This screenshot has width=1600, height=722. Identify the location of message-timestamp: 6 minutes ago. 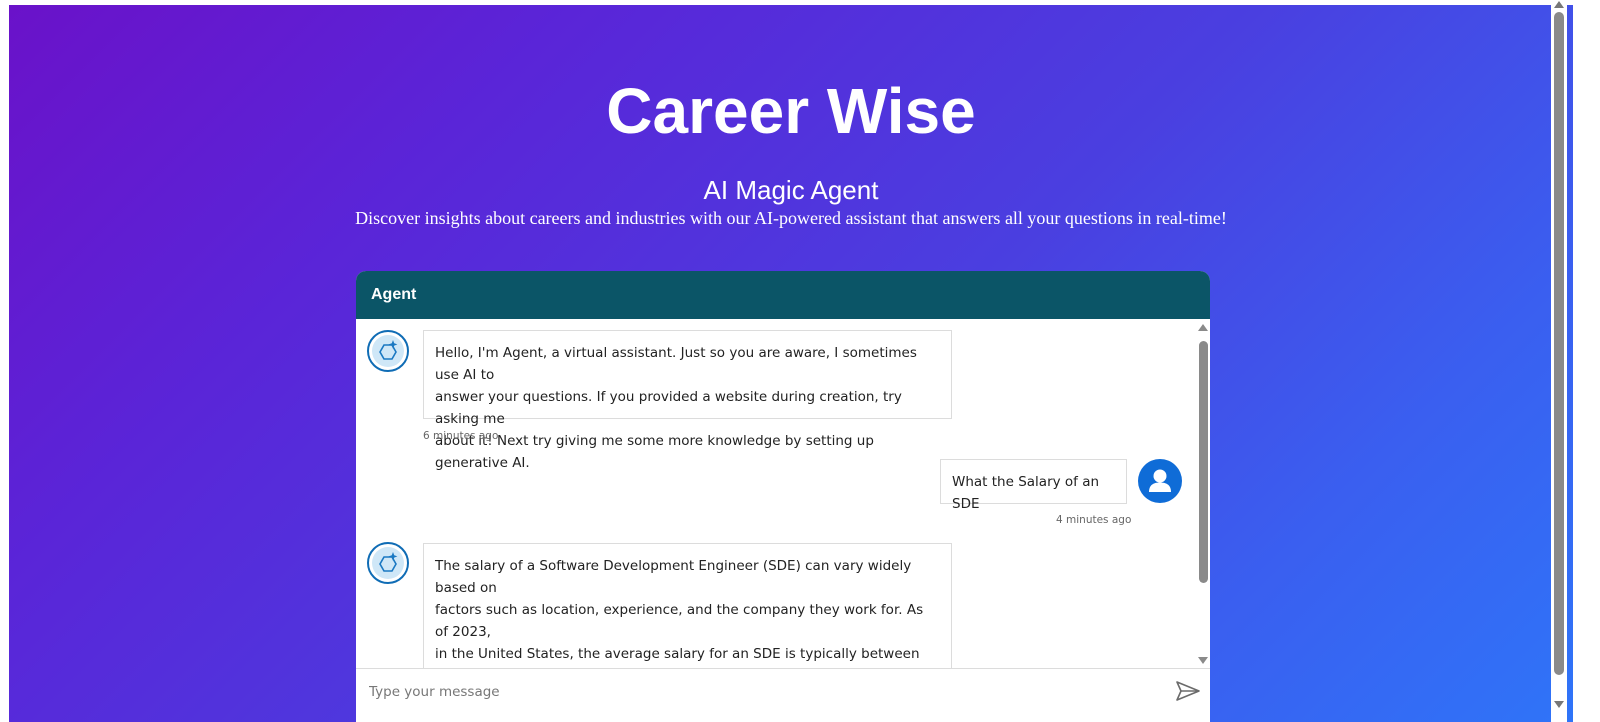
(461, 436).